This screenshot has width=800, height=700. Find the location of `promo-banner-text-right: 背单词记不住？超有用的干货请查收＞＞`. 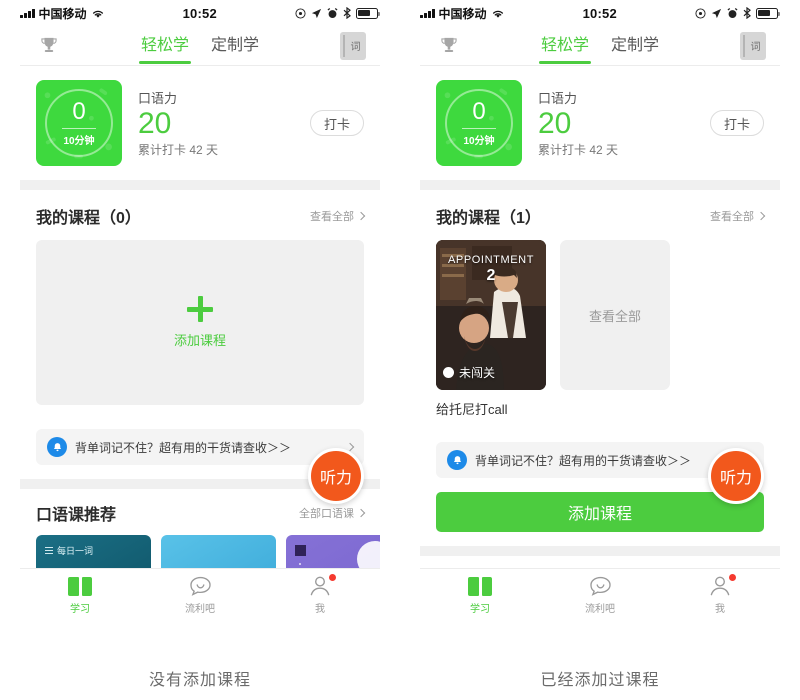

promo-banner-text-right: 背单词记不住？超有用的干货请查收＞＞ is located at coordinates (583, 460).